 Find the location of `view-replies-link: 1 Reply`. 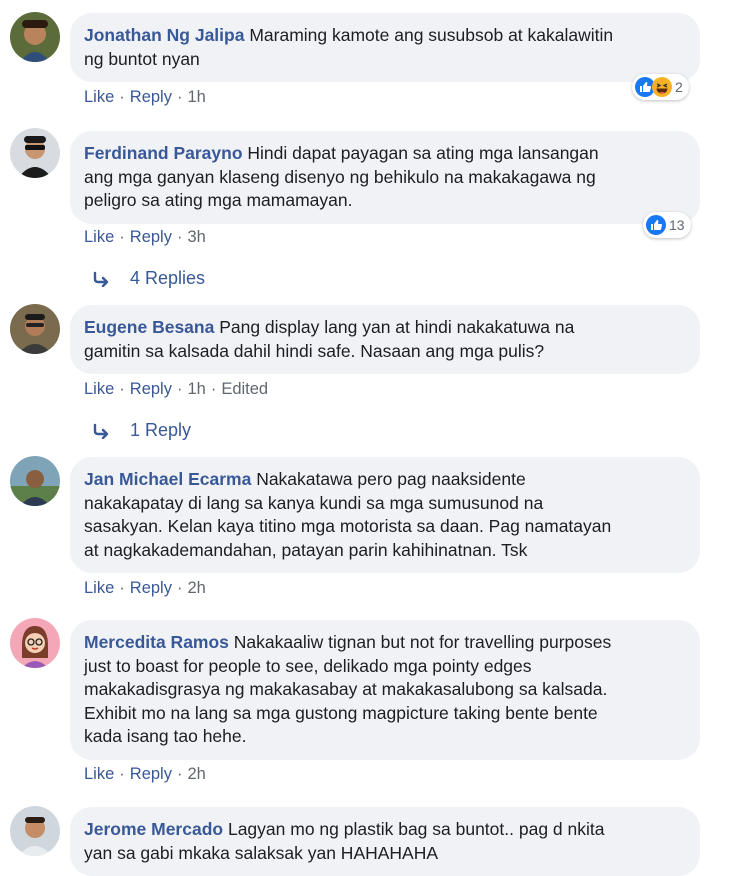

view-replies-link: 1 Reply is located at coordinates (141, 430).